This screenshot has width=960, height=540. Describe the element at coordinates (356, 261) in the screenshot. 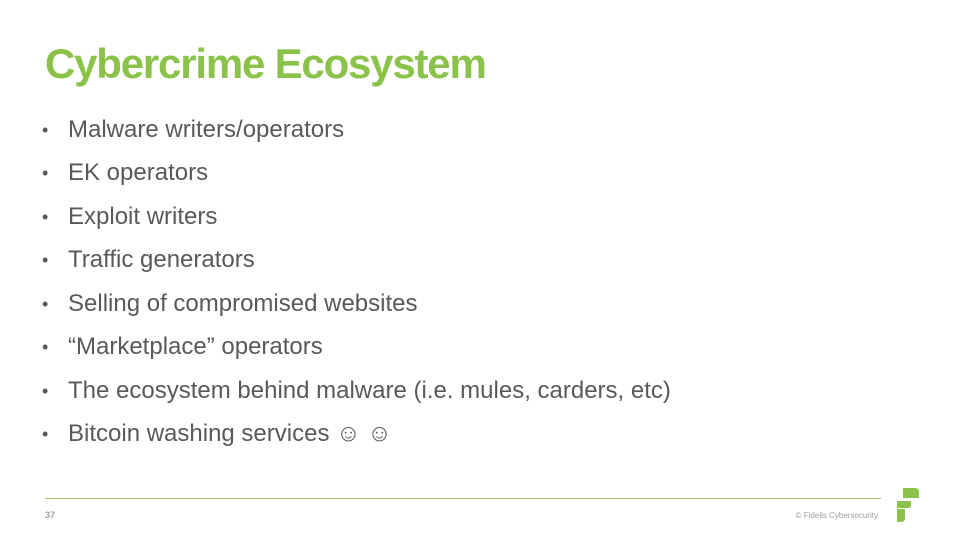

I see `bullet-item: • Traffic generators` at that location.